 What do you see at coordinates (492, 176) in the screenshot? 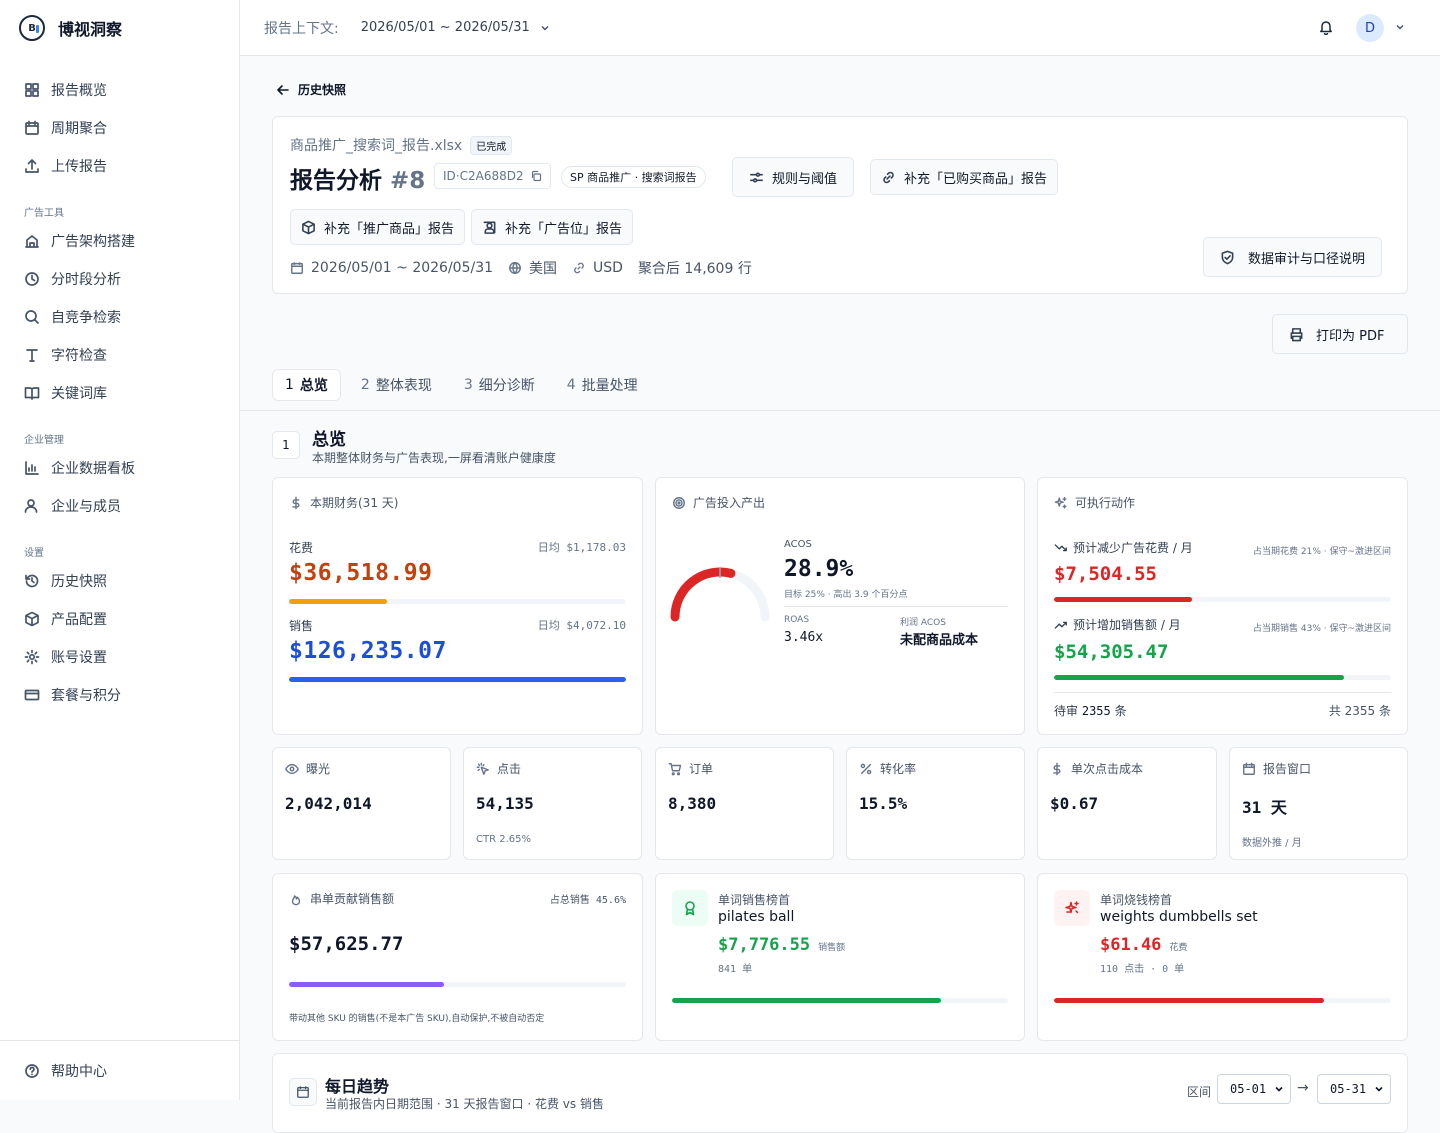
I see `report-id-copy: ID·C2A688D2` at bounding box center [492, 176].